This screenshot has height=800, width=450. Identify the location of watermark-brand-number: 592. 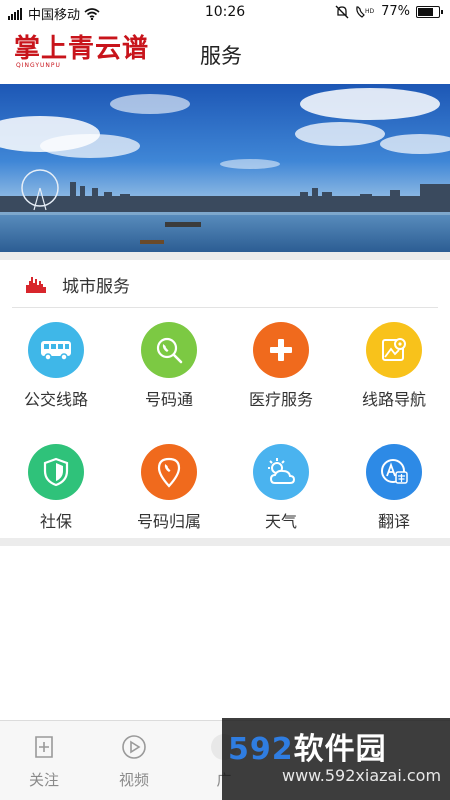
(261, 749).